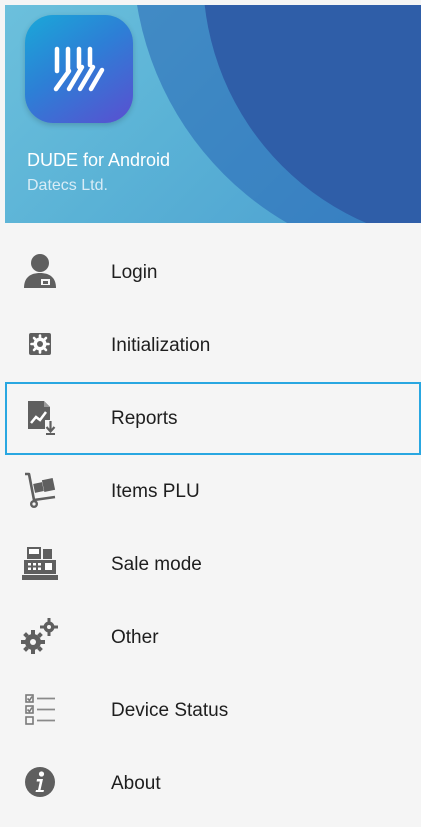 The width and height of the screenshot is (421, 827). Describe the element at coordinates (40, 417) in the screenshot. I see `report-download-icon` at that location.